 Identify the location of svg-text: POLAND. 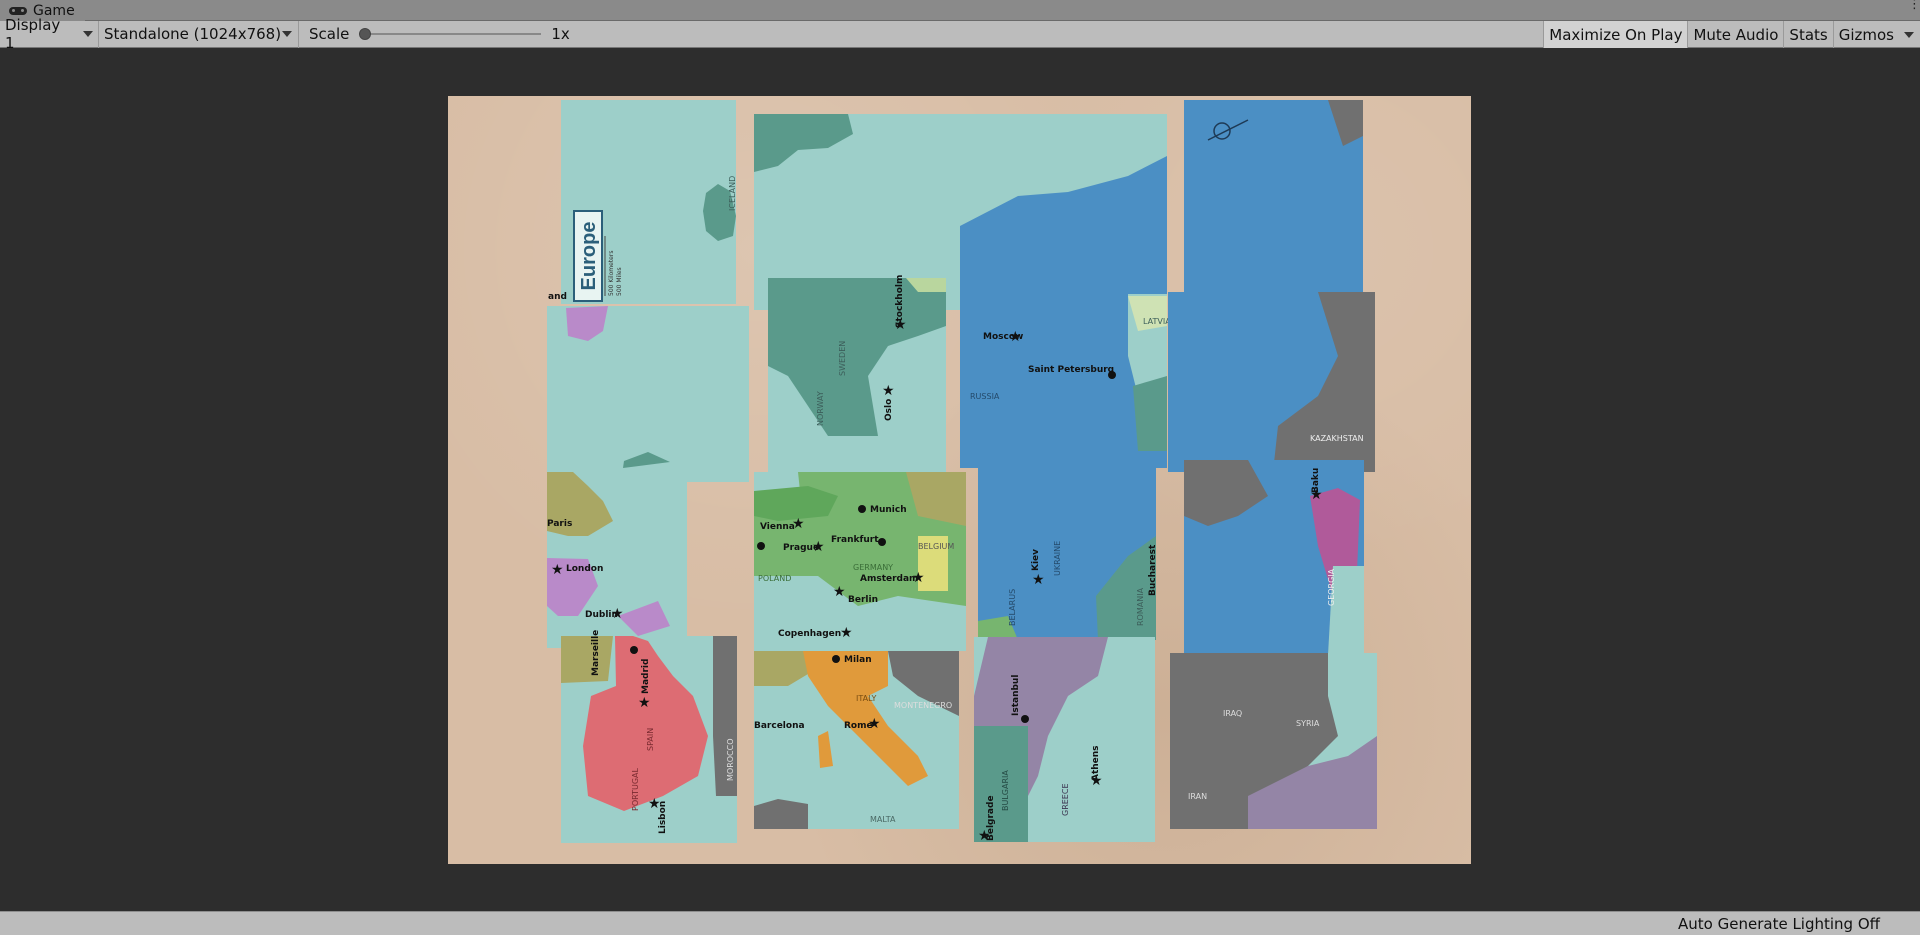
(774, 578).